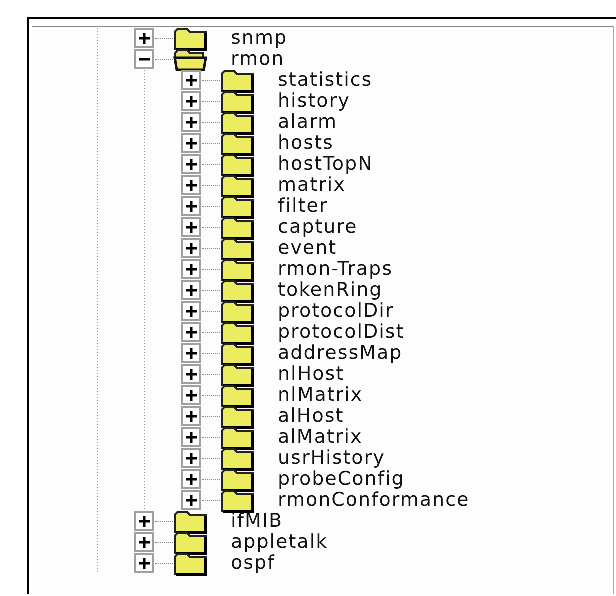 Image resolution: width=616 pixels, height=596 pixels. Describe the element at coordinates (321, 395) in the screenshot. I see `tree-item-label: nlMatrix` at that location.